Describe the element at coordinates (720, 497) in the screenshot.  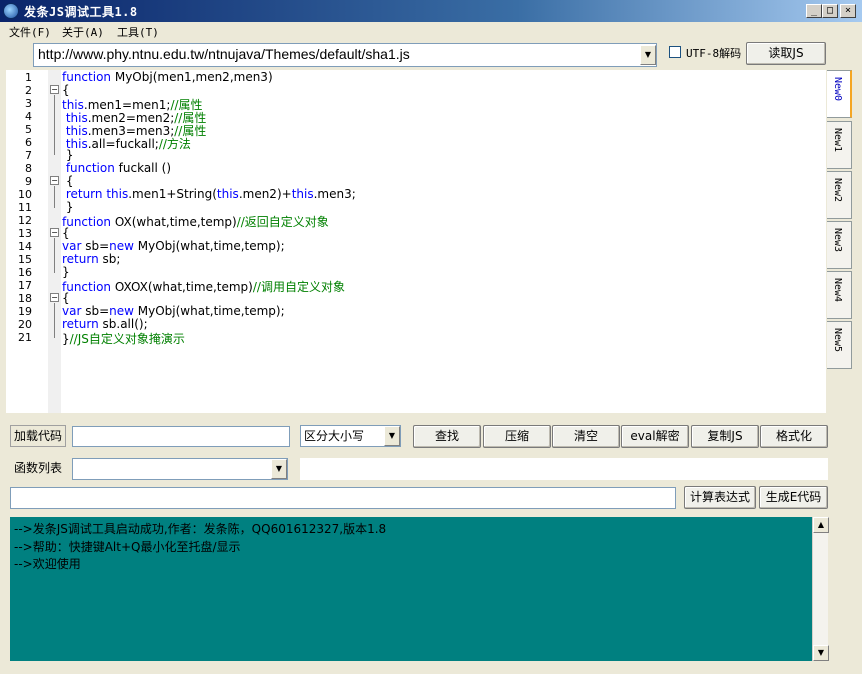
I see `calc-expression-button: 计算表达式` at that location.